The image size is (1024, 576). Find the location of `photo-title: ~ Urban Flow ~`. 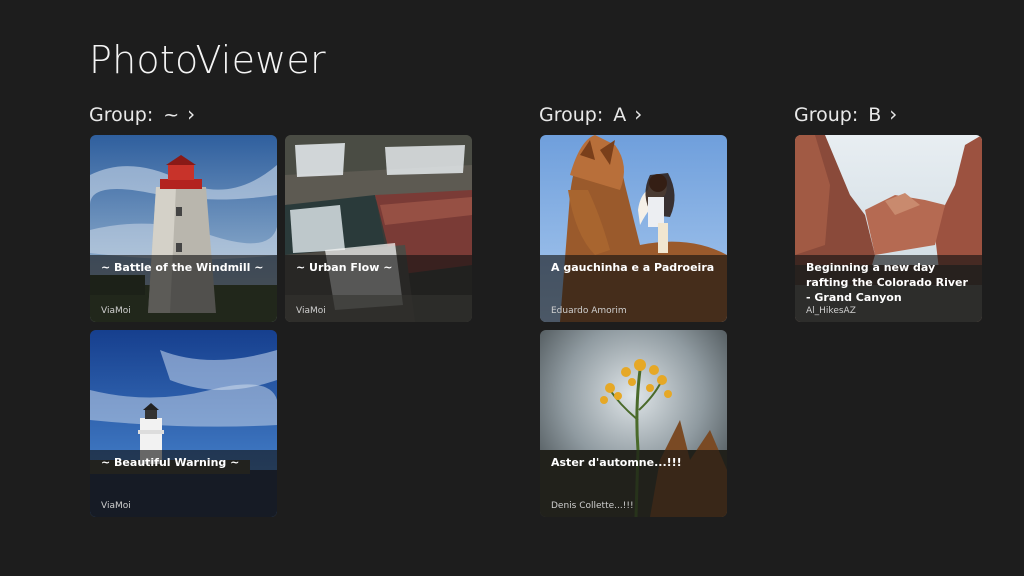

photo-title: ~ Urban Flow ~ is located at coordinates (344, 267).